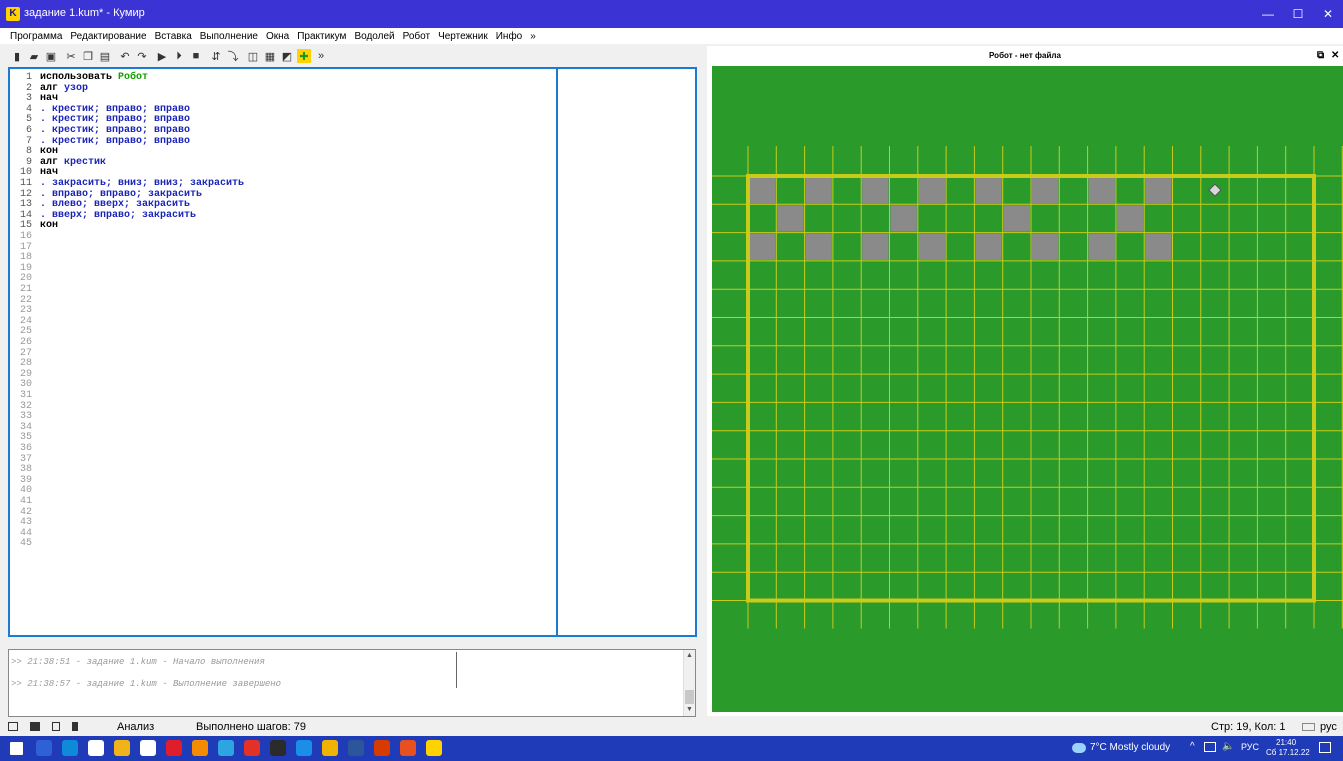  I want to click on code-line: 23, so click(283, 311).